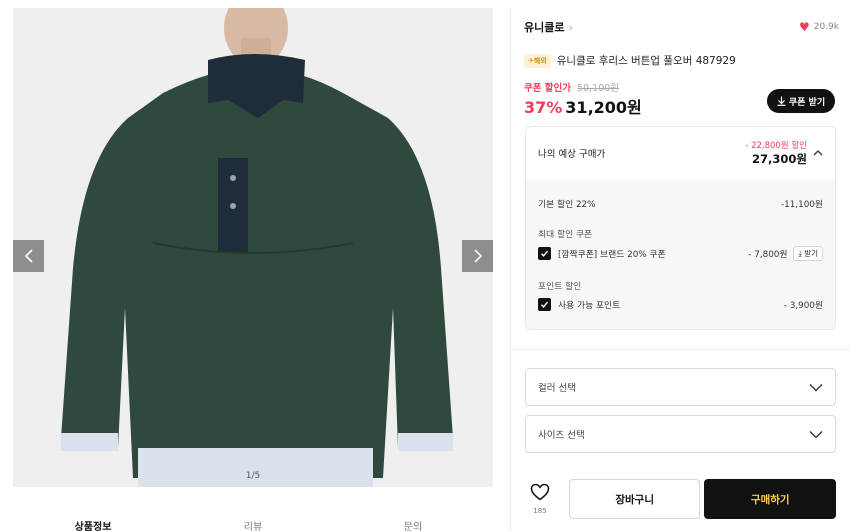 The image size is (850, 531). Describe the element at coordinates (567, 205) in the screenshot. I see `base-discount-label: 기본 할인 22%` at that location.